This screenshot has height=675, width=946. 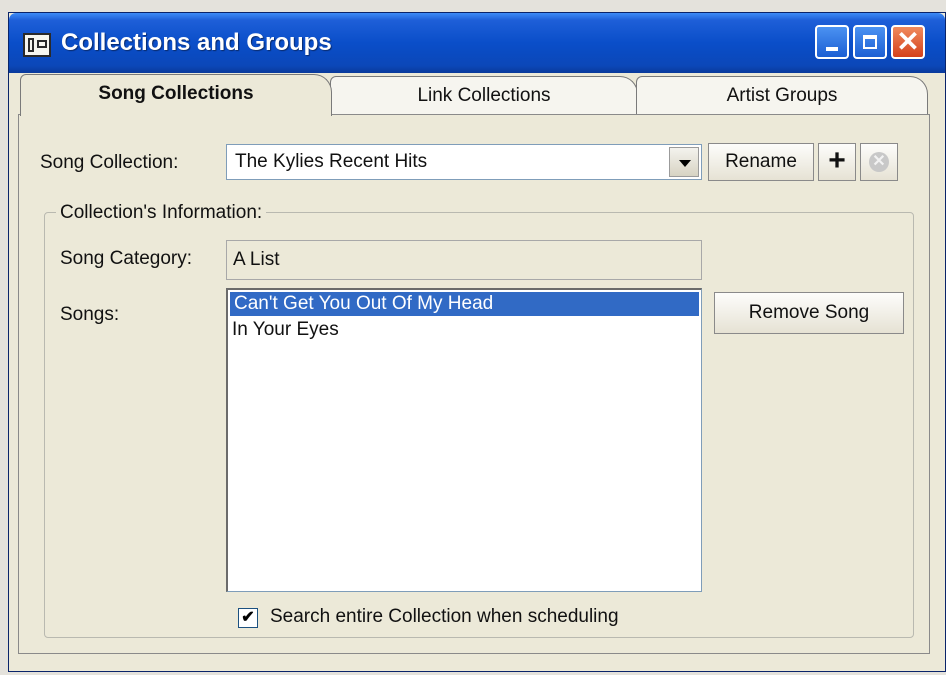 I want to click on app-icon, so click(x=37, y=45).